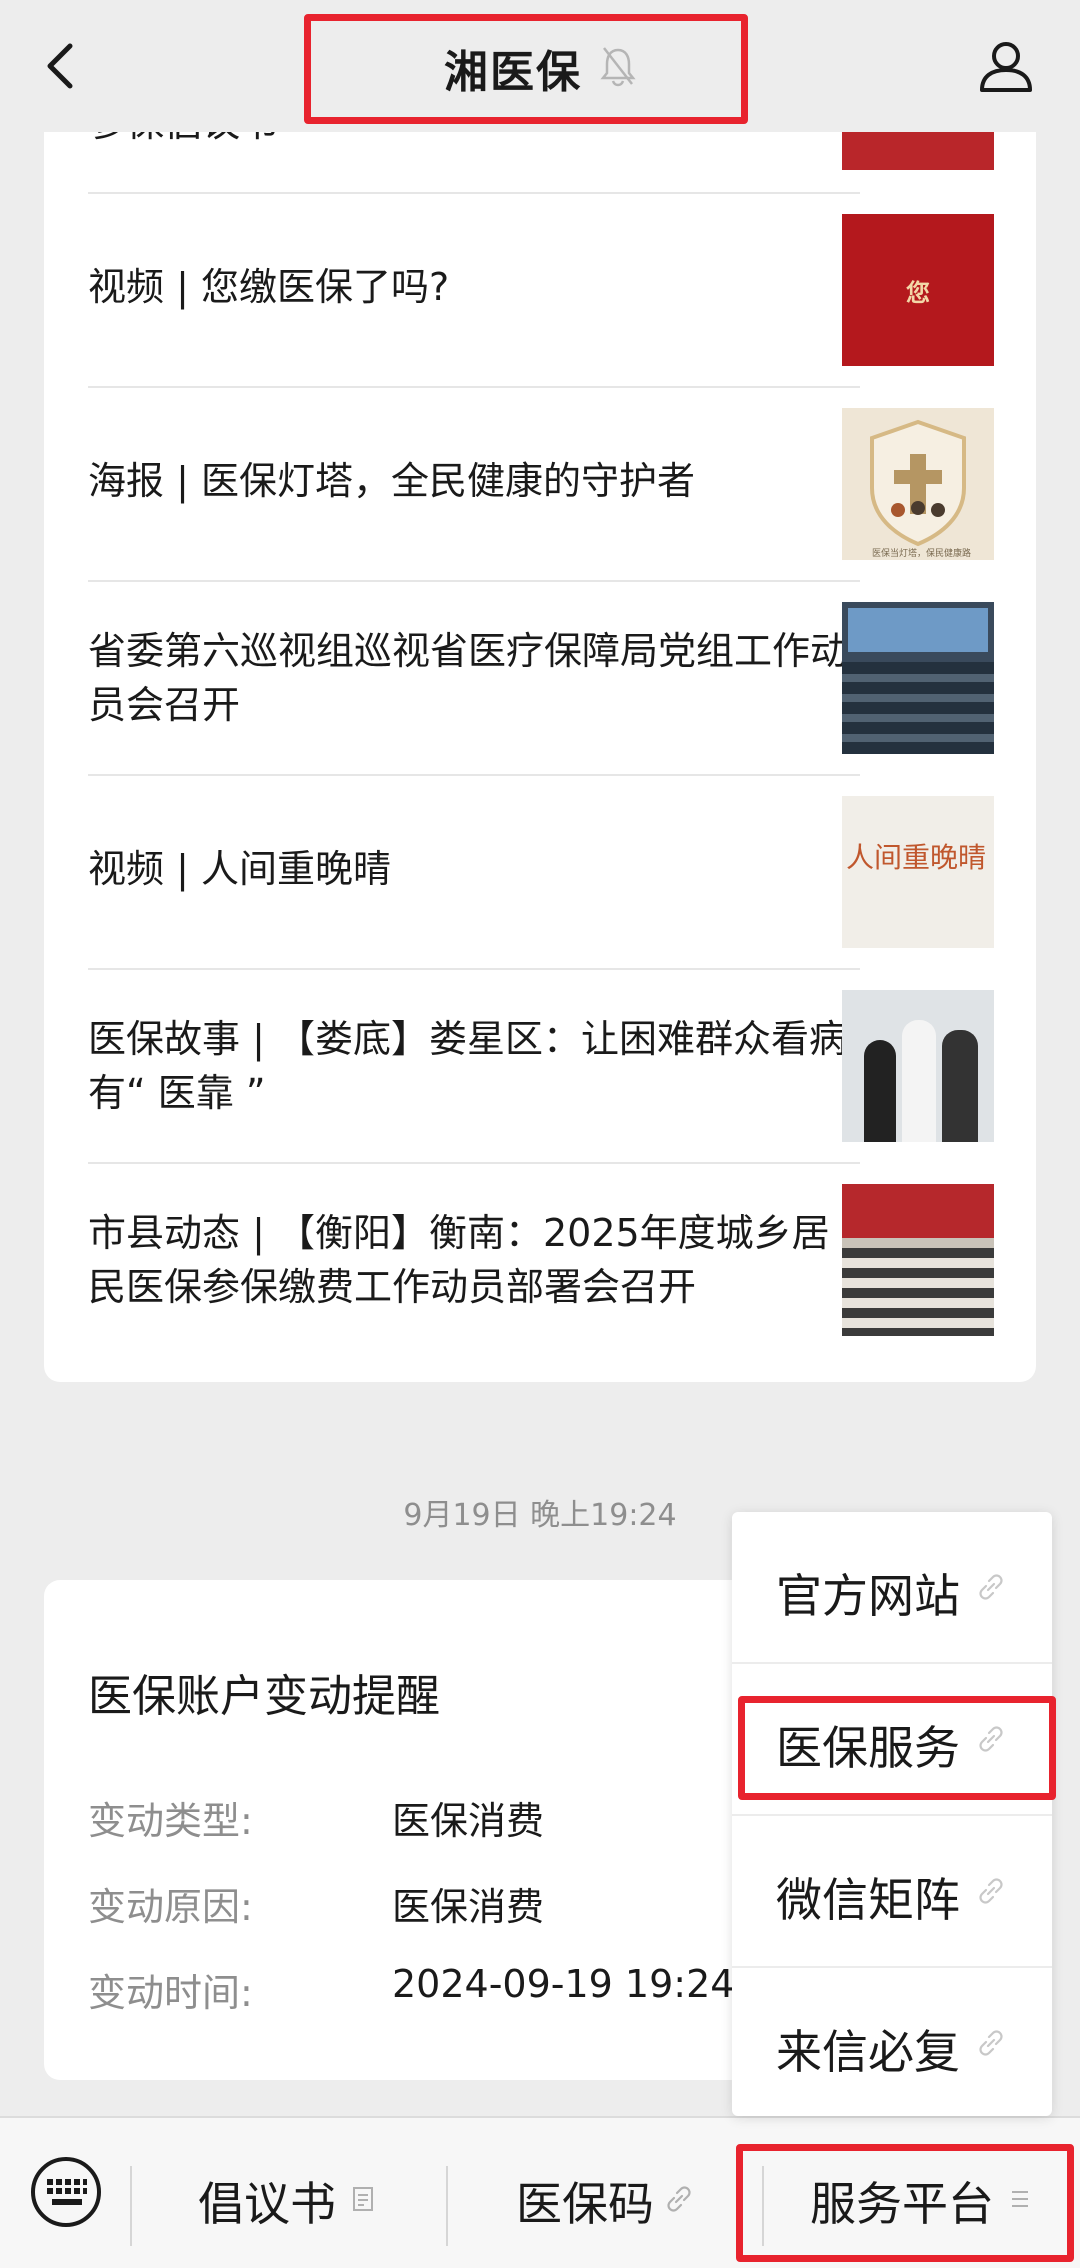  What do you see at coordinates (269, 287) in the screenshot?
I see `article-title: 视频 | 您缴医保了吗?` at bounding box center [269, 287].